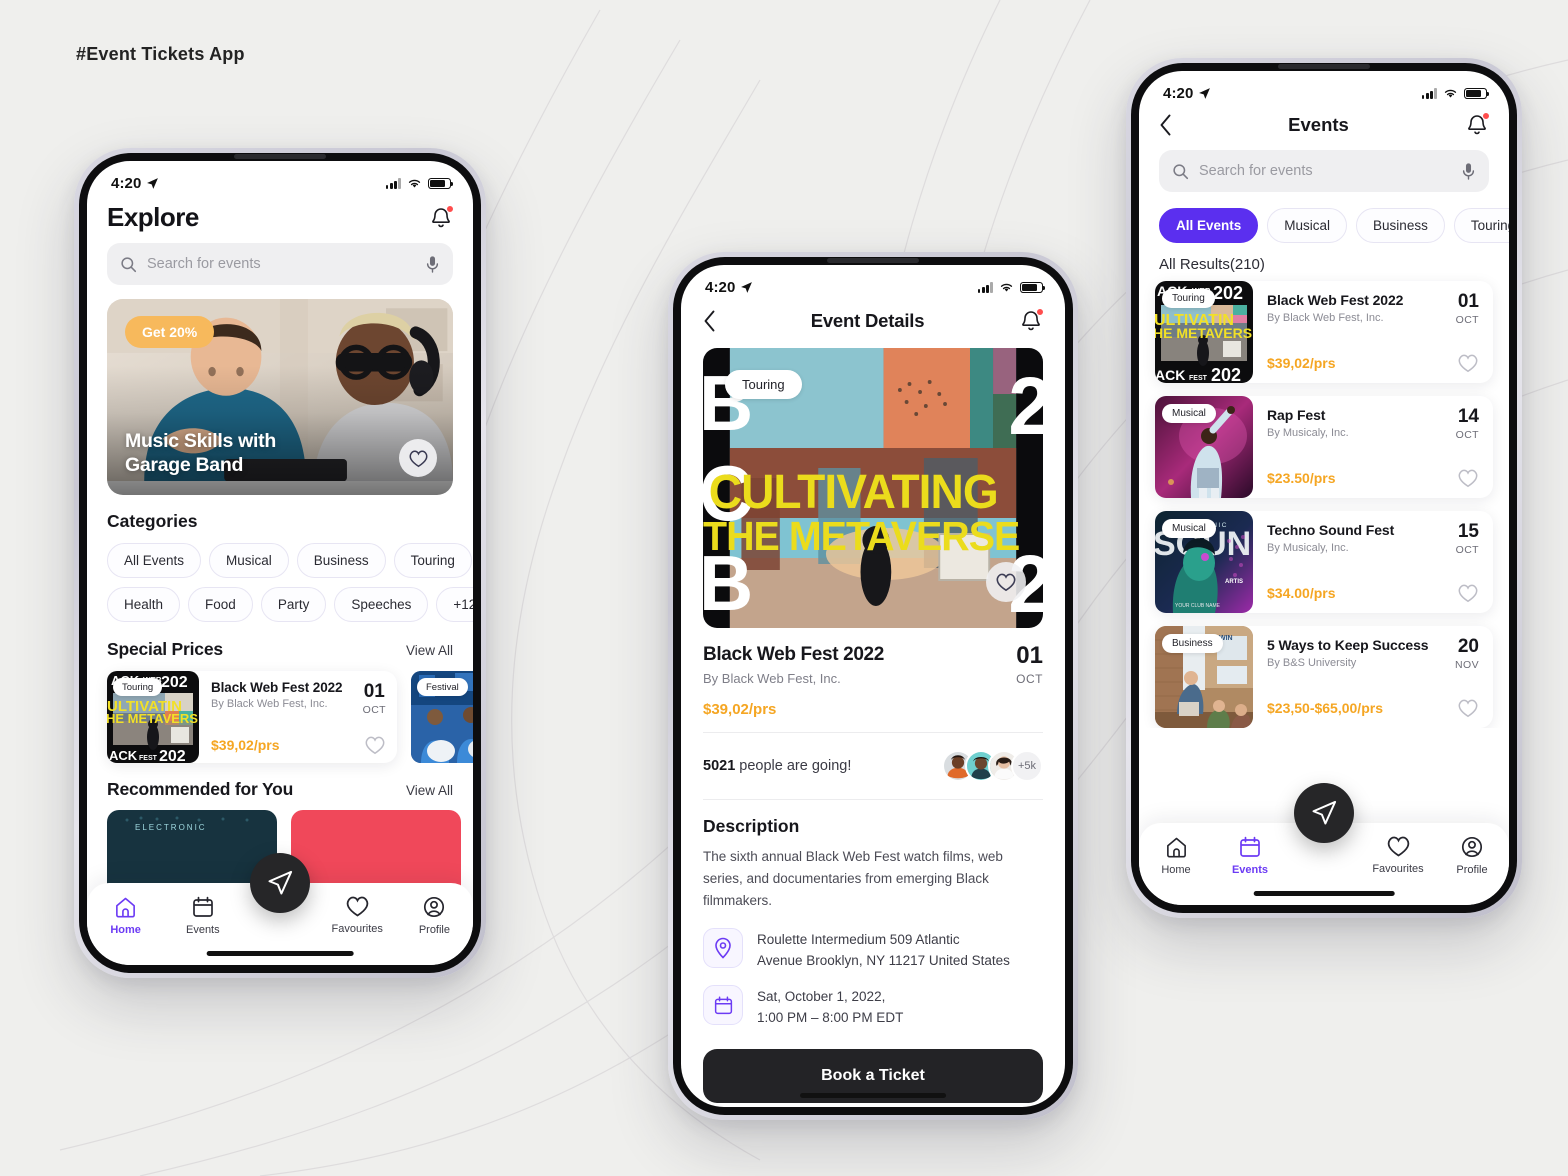 Image resolution: width=1568 pixels, height=1176 pixels. What do you see at coordinates (280, 397) in the screenshot?
I see `hero-banner: Get 20% Music Skills with Garage Band` at bounding box center [280, 397].